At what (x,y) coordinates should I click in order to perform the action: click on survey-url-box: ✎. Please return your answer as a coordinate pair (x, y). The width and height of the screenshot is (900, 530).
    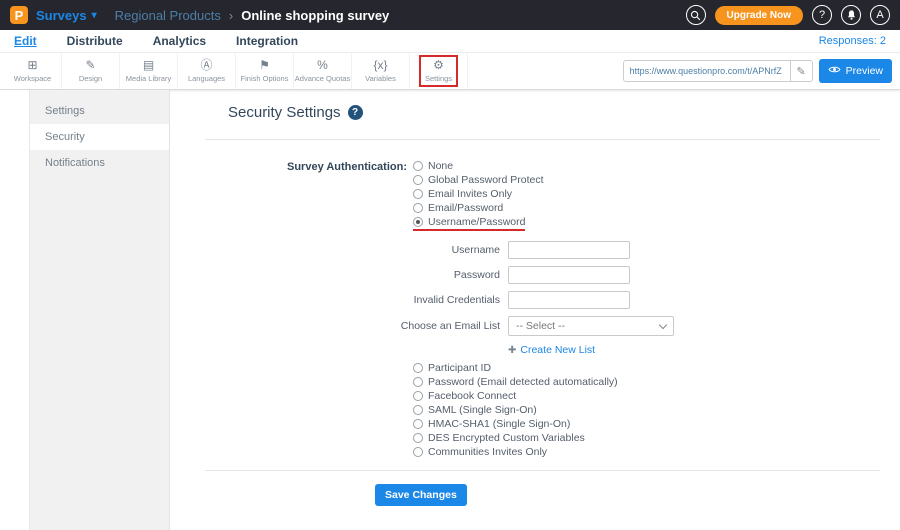
    Looking at the image, I should click on (717, 71).